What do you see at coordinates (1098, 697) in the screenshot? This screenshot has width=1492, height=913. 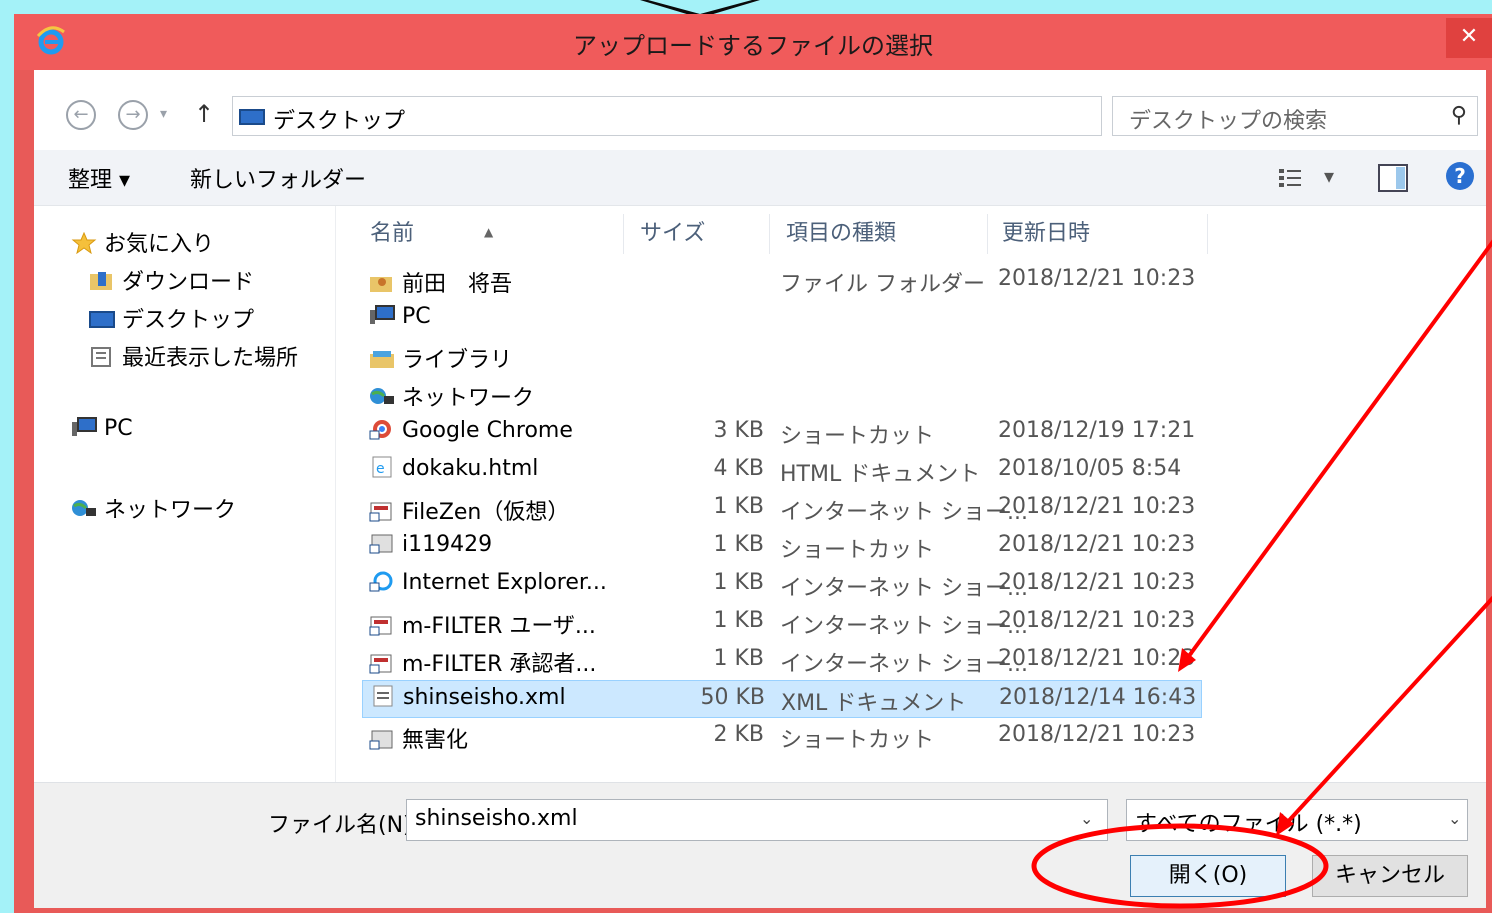 I see `file-date: 2018/12/14 16:43` at bounding box center [1098, 697].